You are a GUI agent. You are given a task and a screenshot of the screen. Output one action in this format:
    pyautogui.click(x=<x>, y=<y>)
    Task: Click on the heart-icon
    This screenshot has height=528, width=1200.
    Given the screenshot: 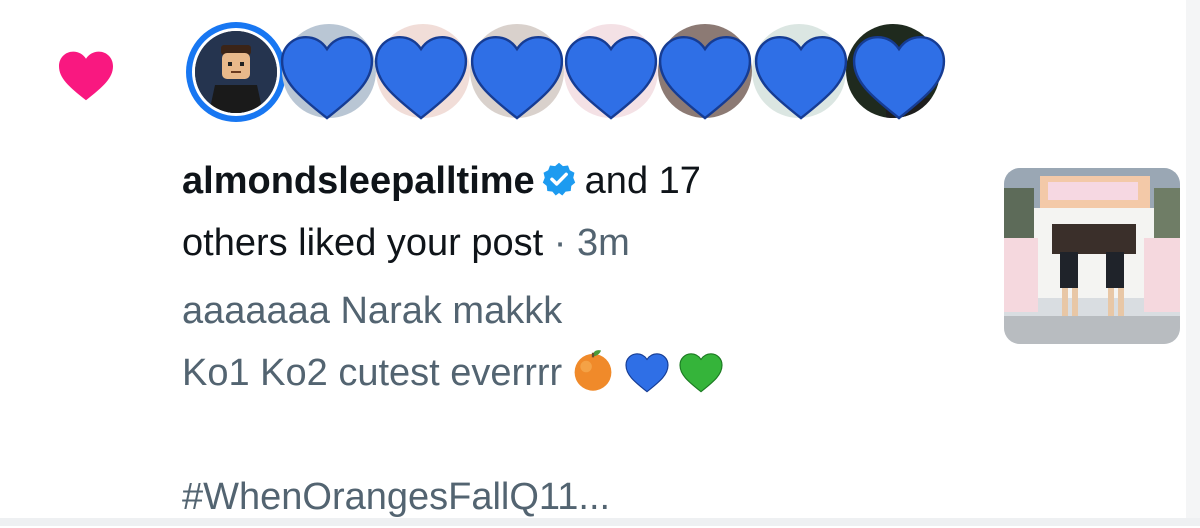 What is the action you would take?
    pyautogui.click(x=86, y=76)
    